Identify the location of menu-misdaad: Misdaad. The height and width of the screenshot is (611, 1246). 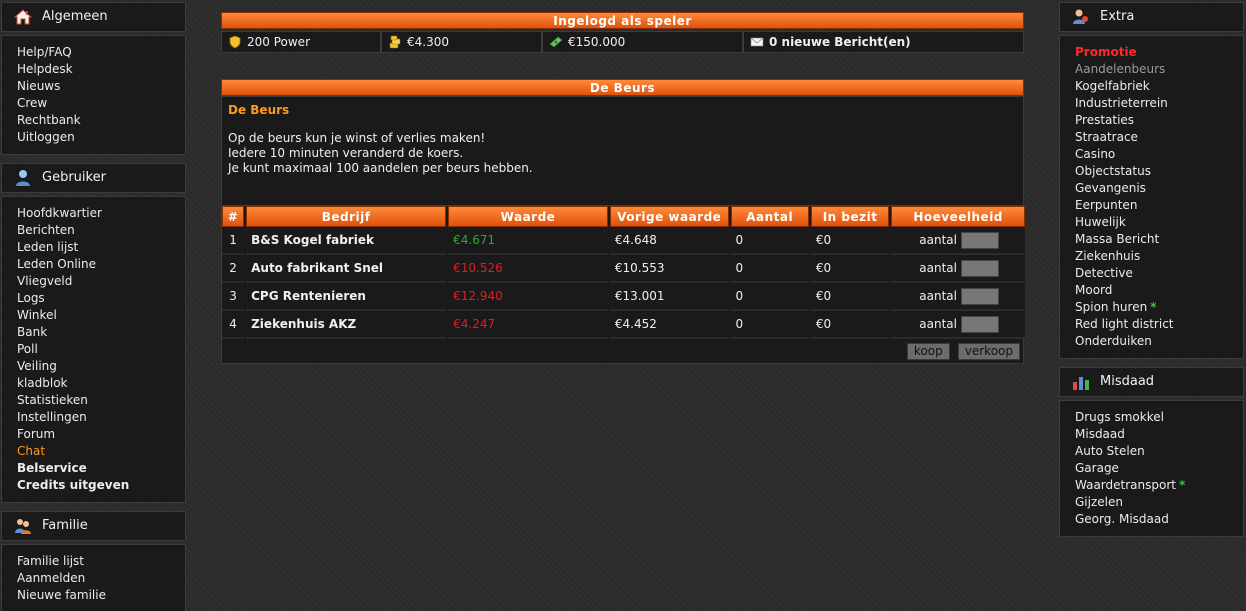
(1159, 434).